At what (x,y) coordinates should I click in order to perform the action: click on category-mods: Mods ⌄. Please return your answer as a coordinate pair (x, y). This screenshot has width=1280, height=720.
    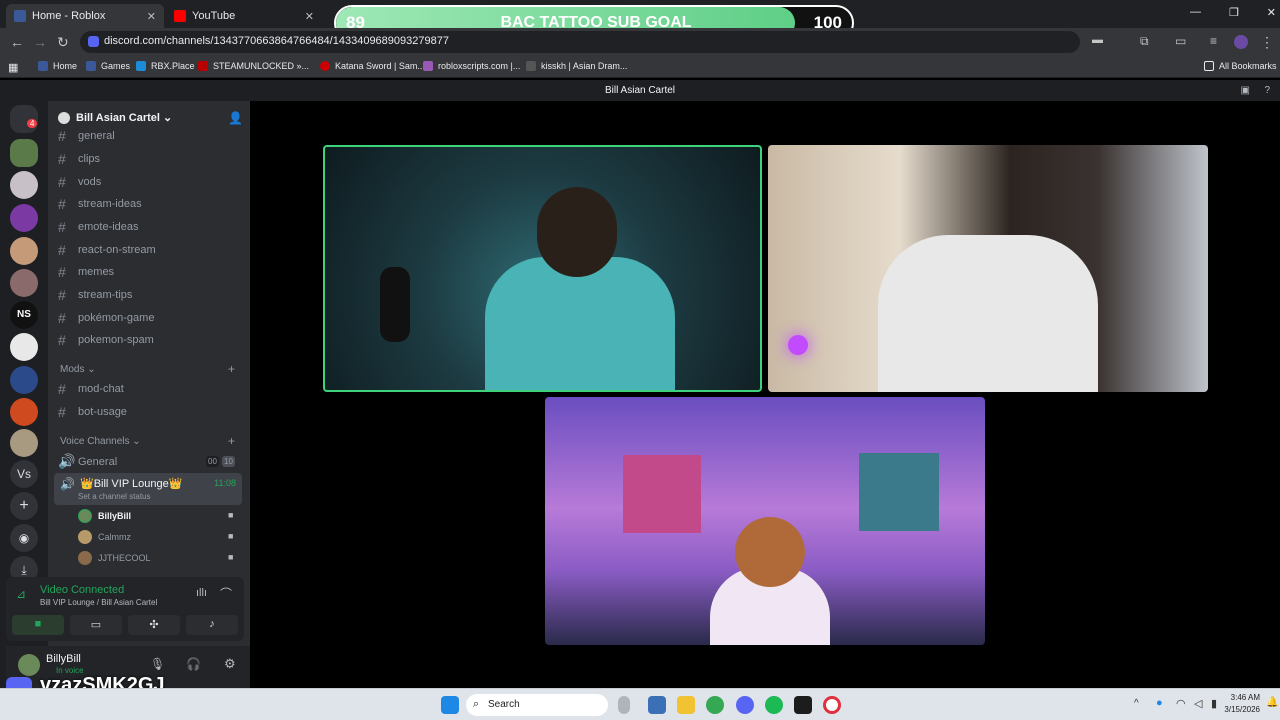
    Looking at the image, I should click on (78, 369).